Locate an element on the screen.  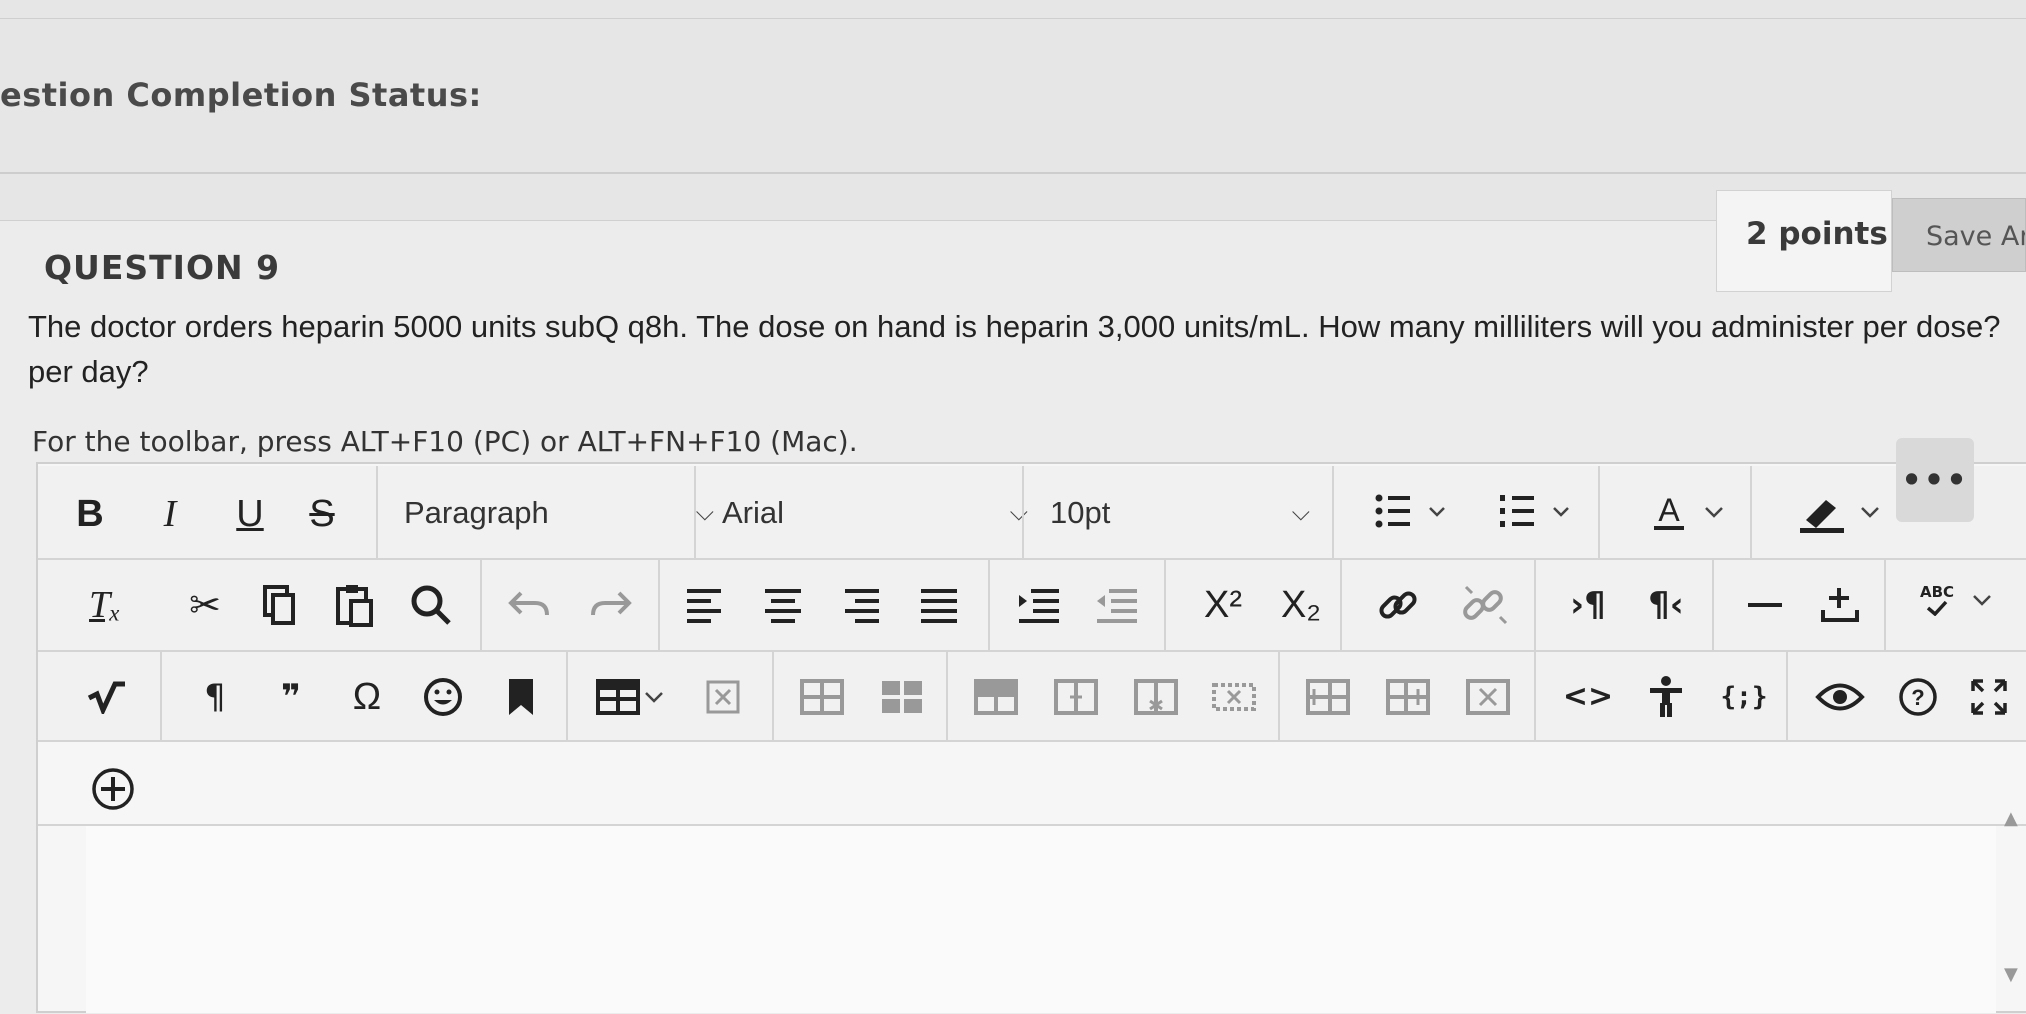
redo-button is located at coordinates (611, 605).